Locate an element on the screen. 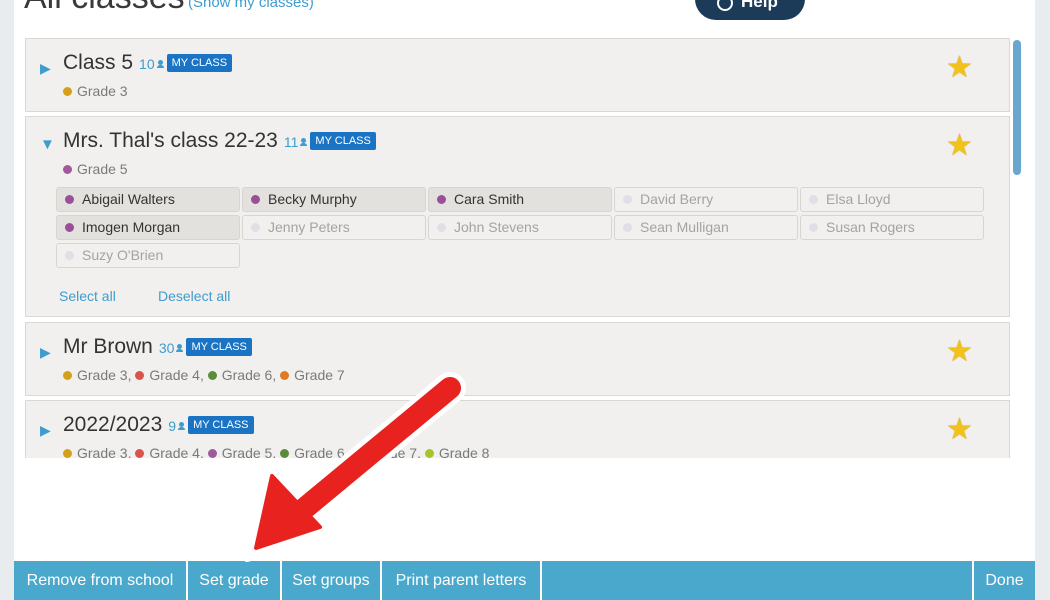  student-count: 30 is located at coordinates (171, 348).